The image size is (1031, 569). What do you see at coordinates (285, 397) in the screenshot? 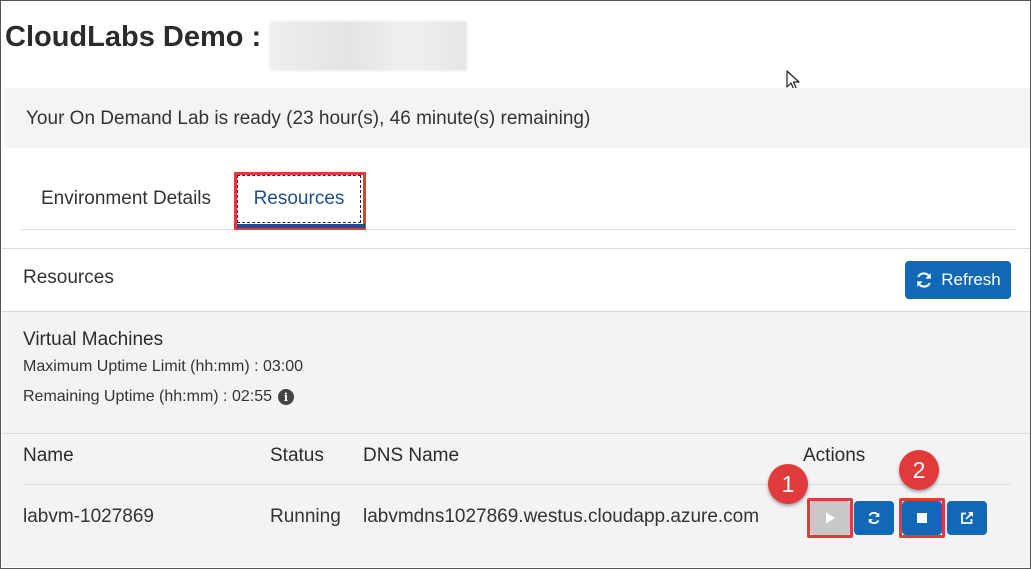
I see `info-icon: i` at bounding box center [285, 397].